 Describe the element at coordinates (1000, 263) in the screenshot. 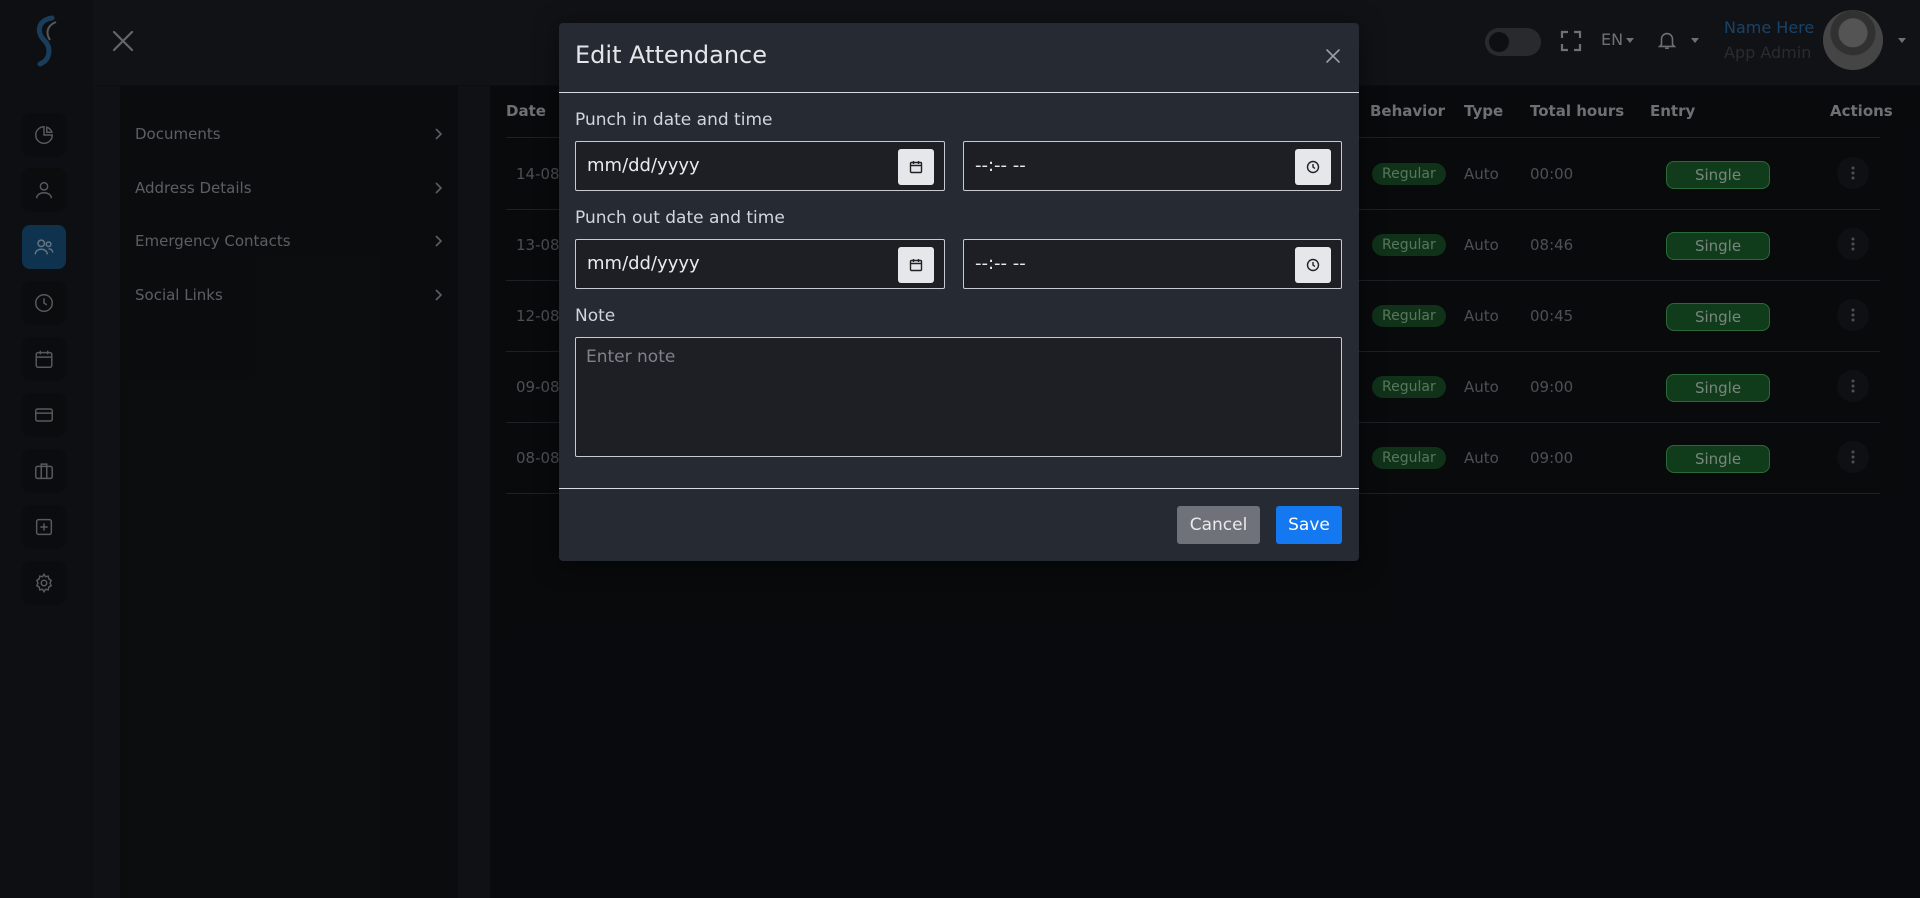

I see `punch-out-time-value: --:-- --` at that location.